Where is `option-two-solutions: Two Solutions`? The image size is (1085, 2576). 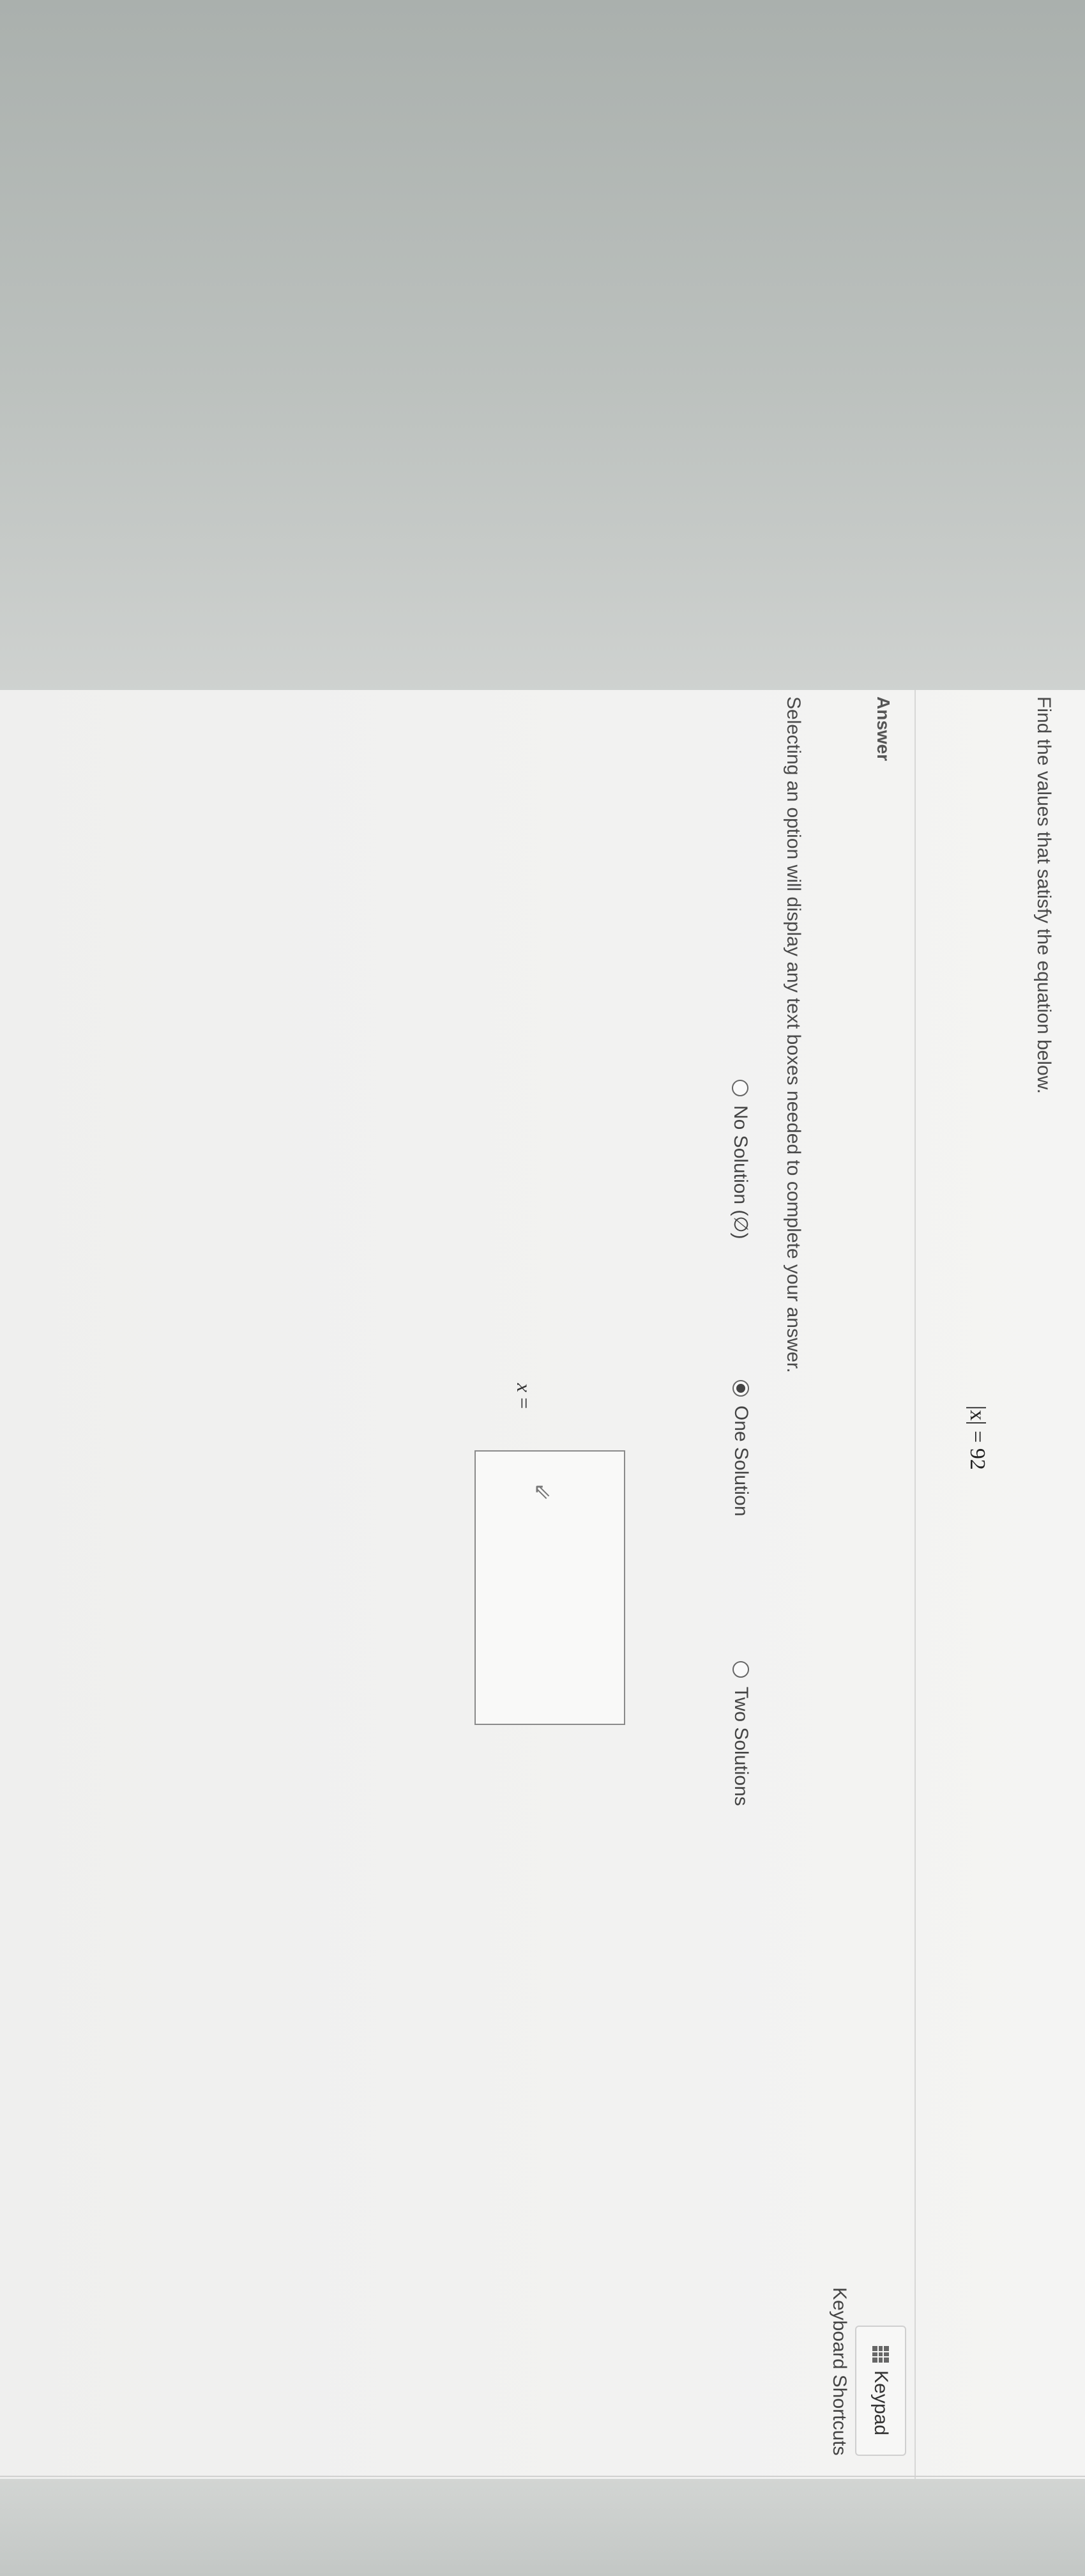 option-two-solutions: Two Solutions is located at coordinates (741, 1733).